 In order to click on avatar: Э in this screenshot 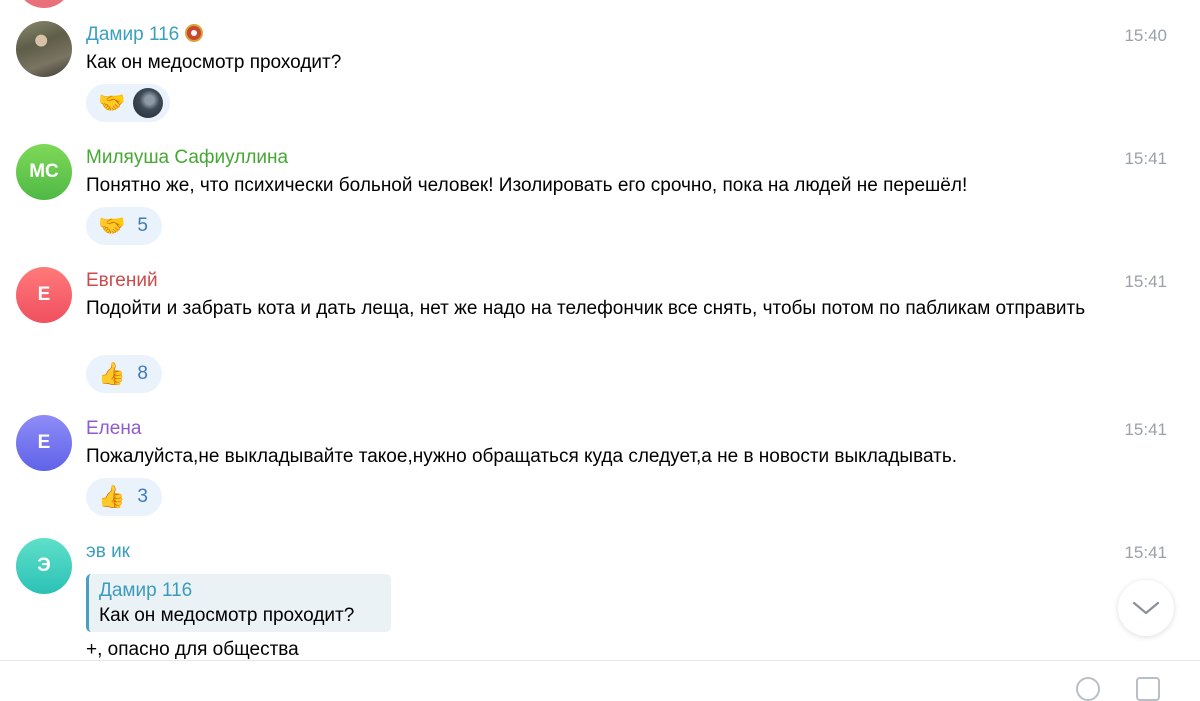, I will do `click(44, 566)`.